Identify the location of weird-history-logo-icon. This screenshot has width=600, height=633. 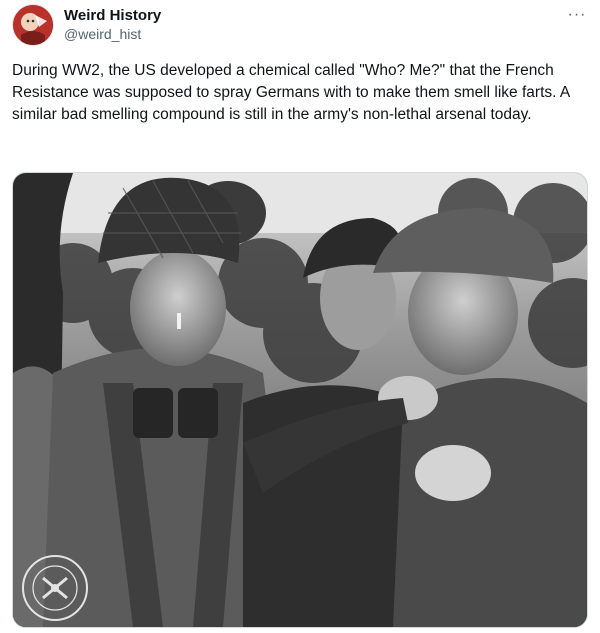
(33, 25).